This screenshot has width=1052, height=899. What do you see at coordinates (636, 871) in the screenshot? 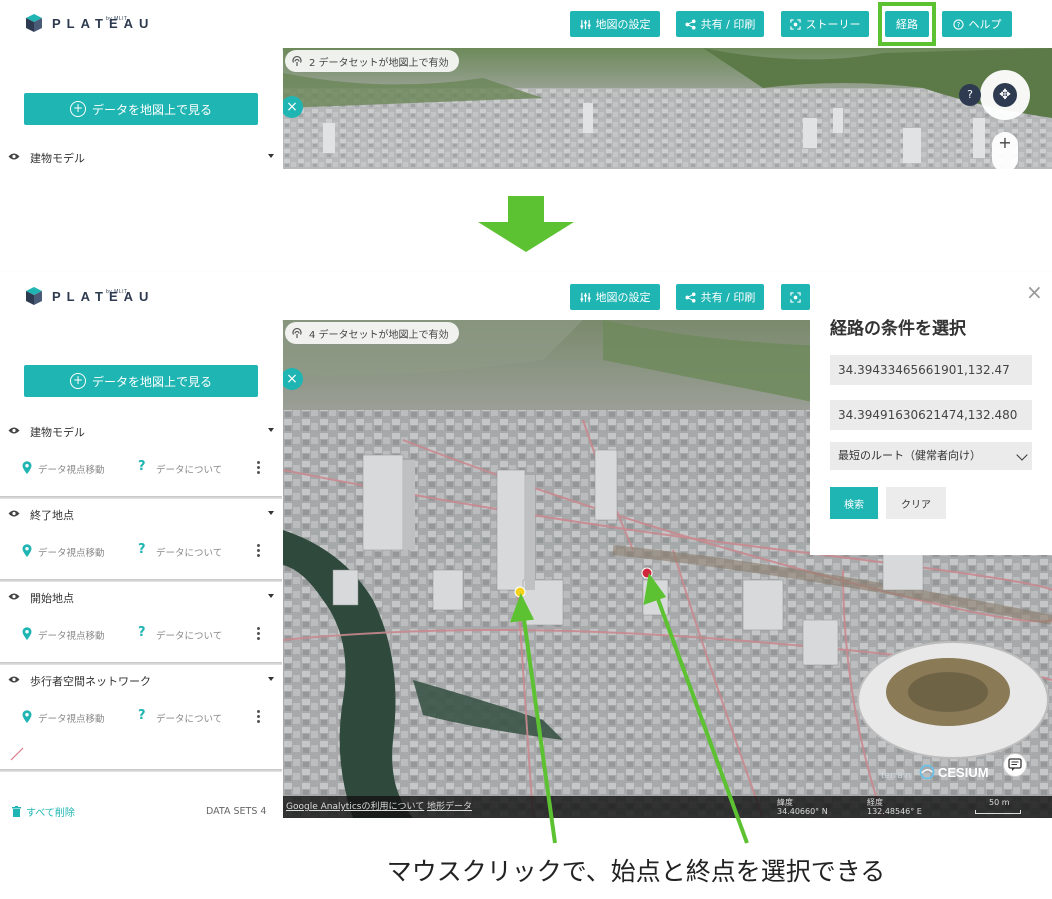
I see `caption-text: マウスクリックで、始点と終点を選択できる` at bounding box center [636, 871].